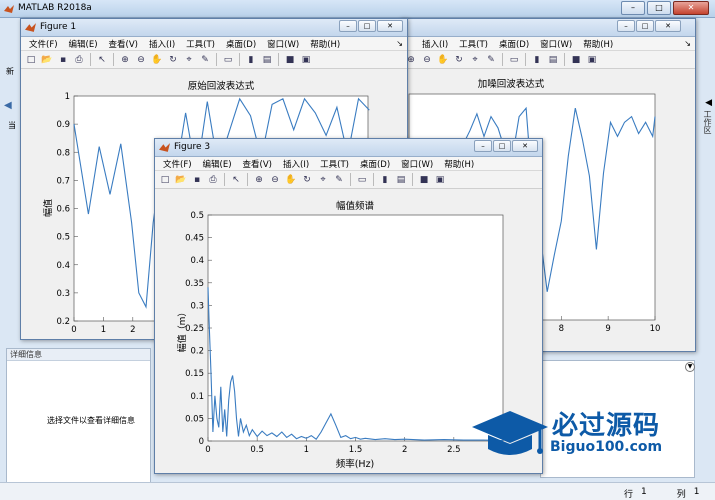 The height and width of the screenshot is (500, 715). What do you see at coordinates (8, 105) in the screenshot?
I see `back-arrow-icon: ◀` at bounding box center [8, 105].